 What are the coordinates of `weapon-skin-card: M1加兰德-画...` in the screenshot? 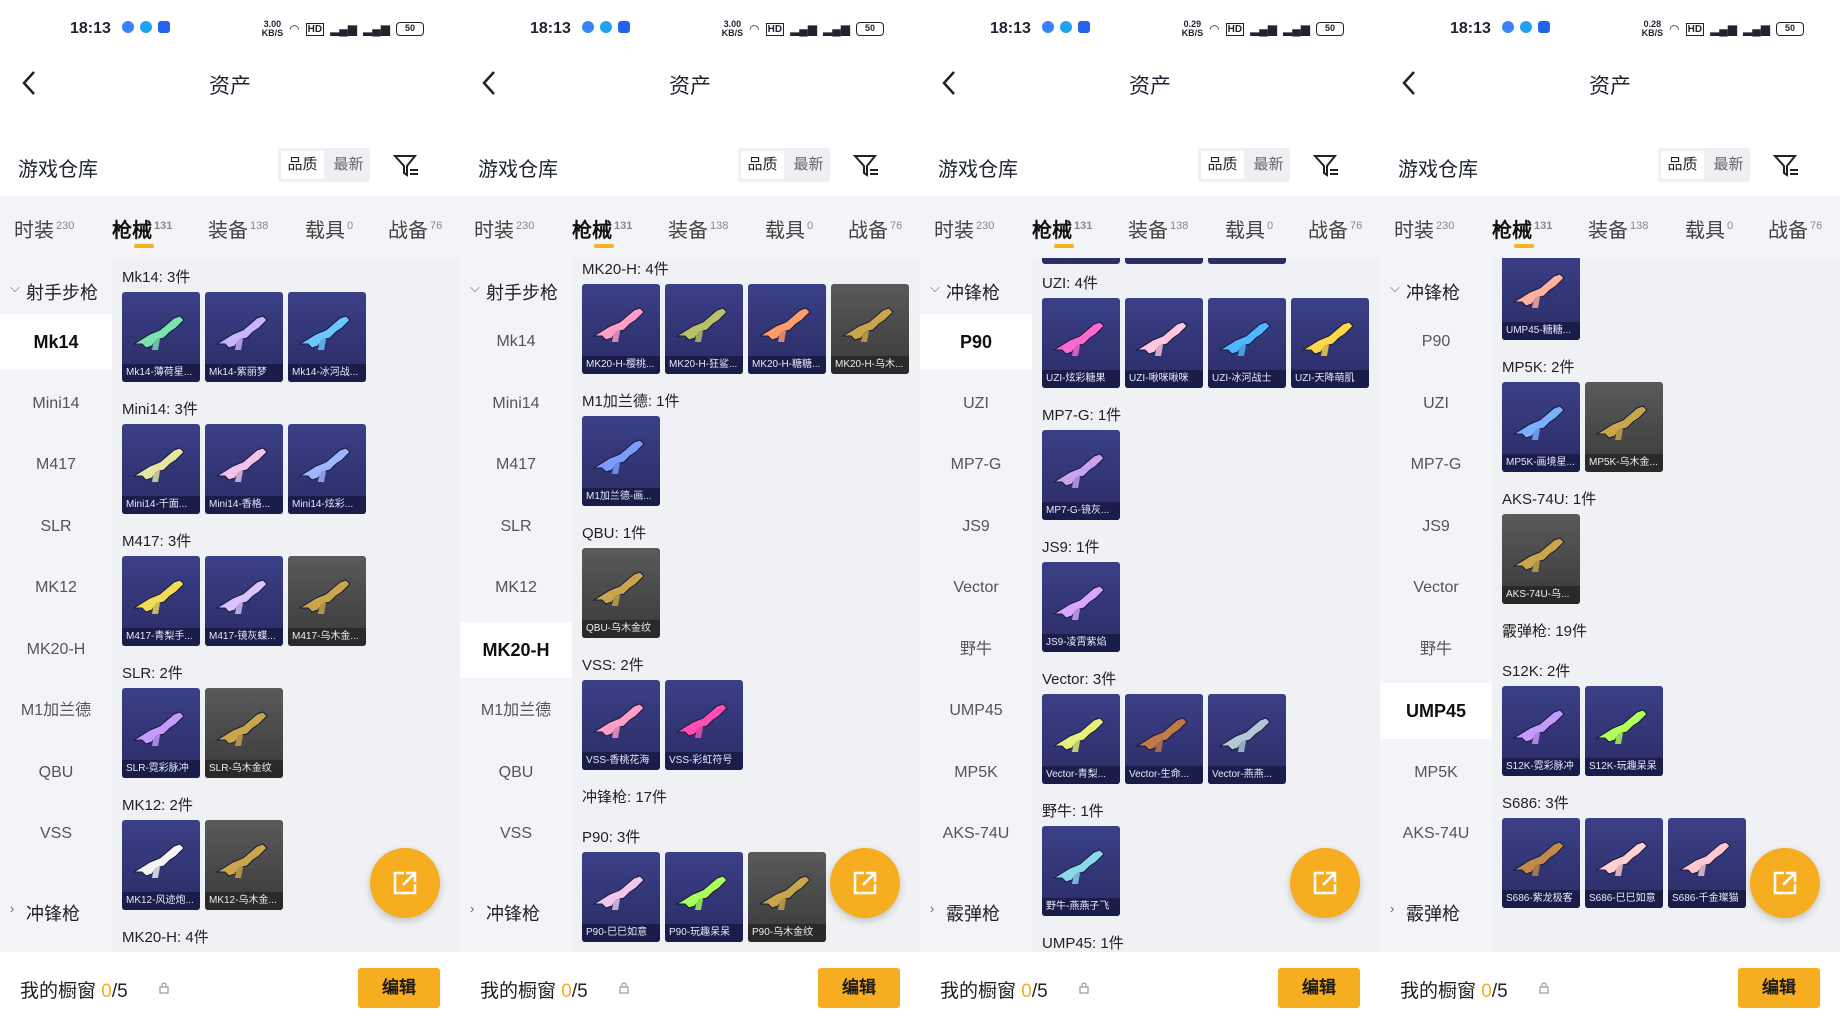 It's located at (621, 461).